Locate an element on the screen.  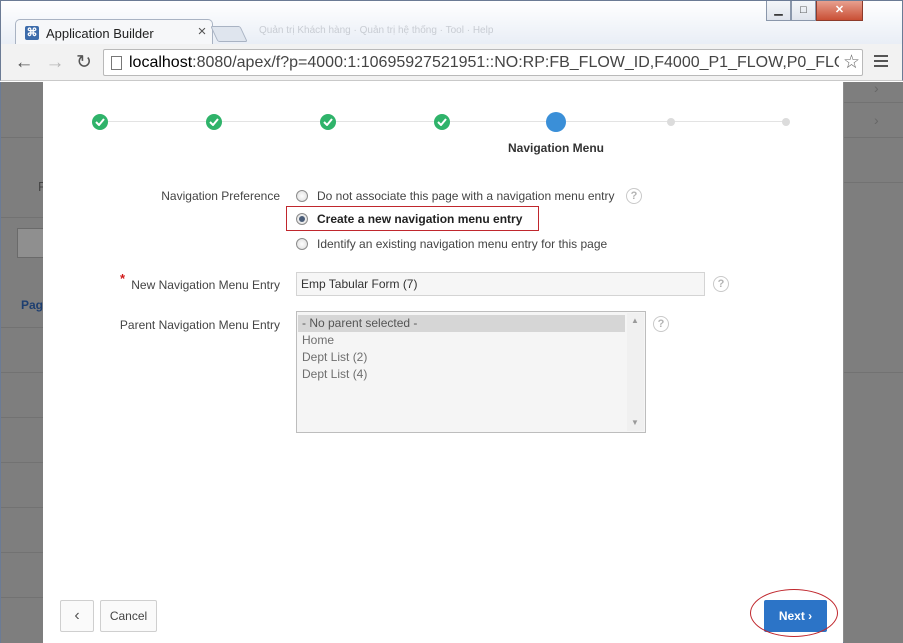
listbox-option: Dept List (2) is located at coordinates (461, 357).